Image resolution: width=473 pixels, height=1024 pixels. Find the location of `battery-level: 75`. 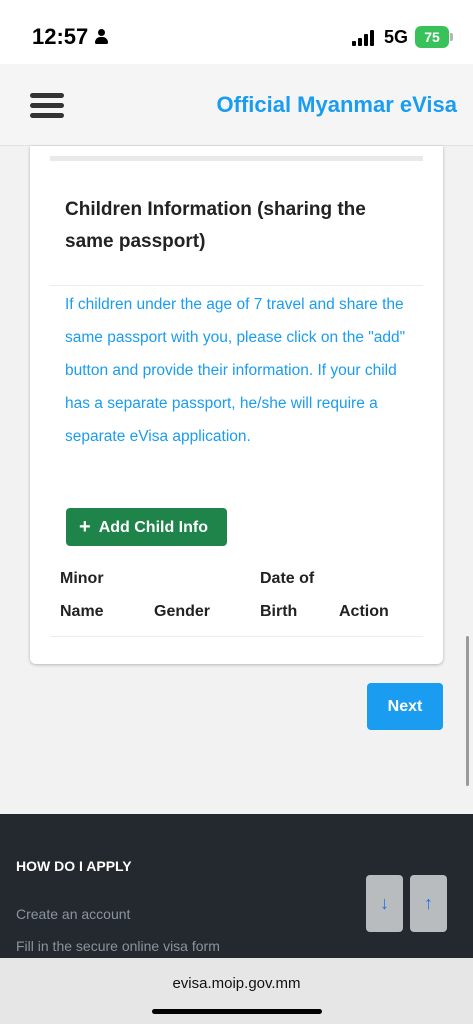

battery-level: 75 is located at coordinates (432, 37).